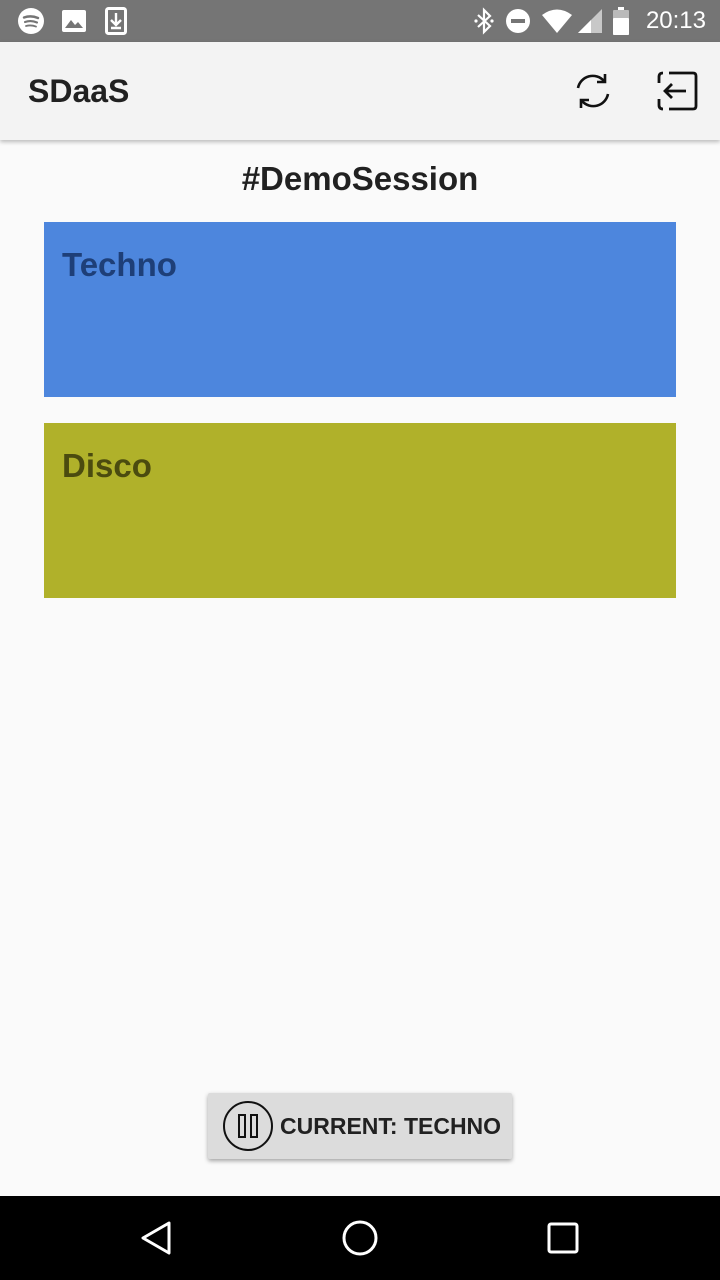  What do you see at coordinates (156, 1238) in the screenshot?
I see `back-icon` at bounding box center [156, 1238].